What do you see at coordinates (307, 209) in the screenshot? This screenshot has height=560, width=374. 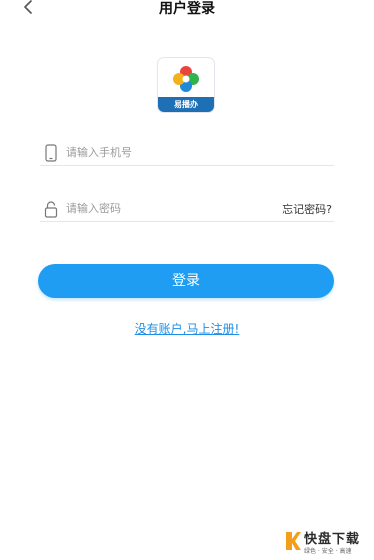 I see `forgot-password-link: 忘记密码?` at bounding box center [307, 209].